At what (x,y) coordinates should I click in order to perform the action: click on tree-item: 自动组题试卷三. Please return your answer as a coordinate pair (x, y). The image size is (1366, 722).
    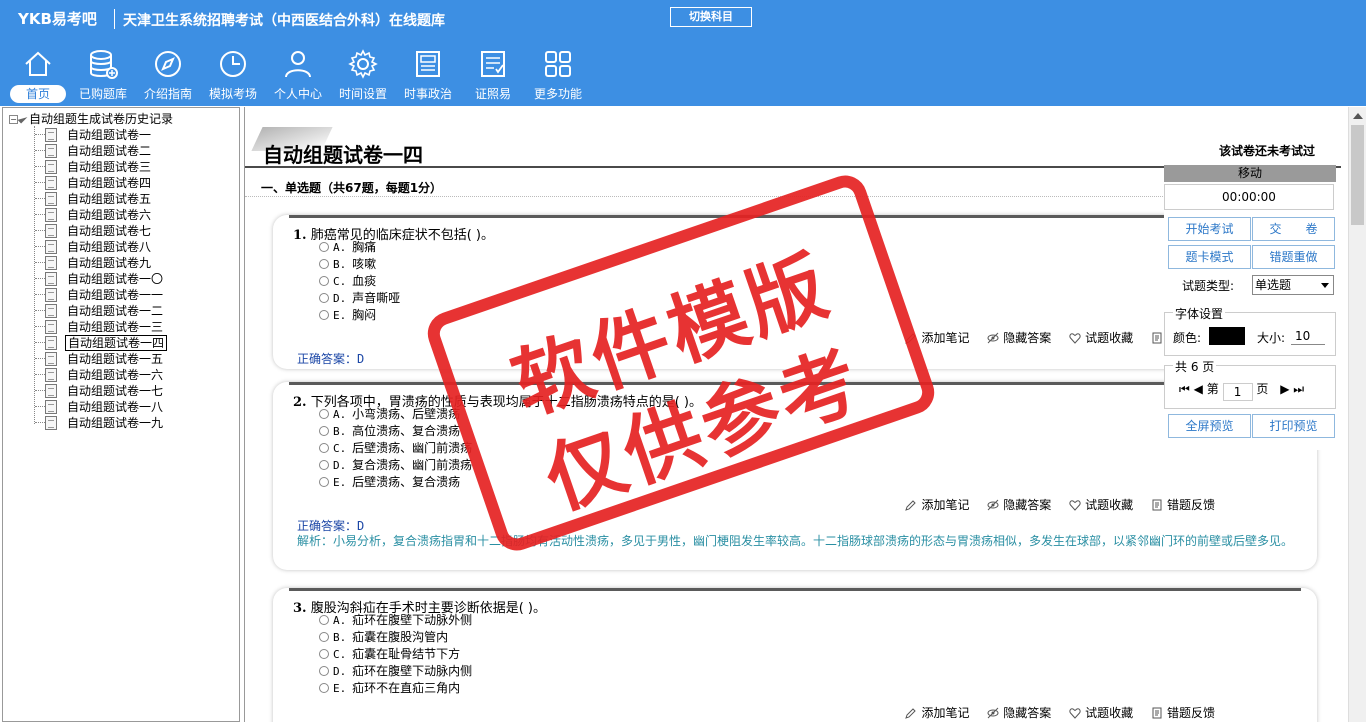
    Looking at the image, I should click on (94, 167).